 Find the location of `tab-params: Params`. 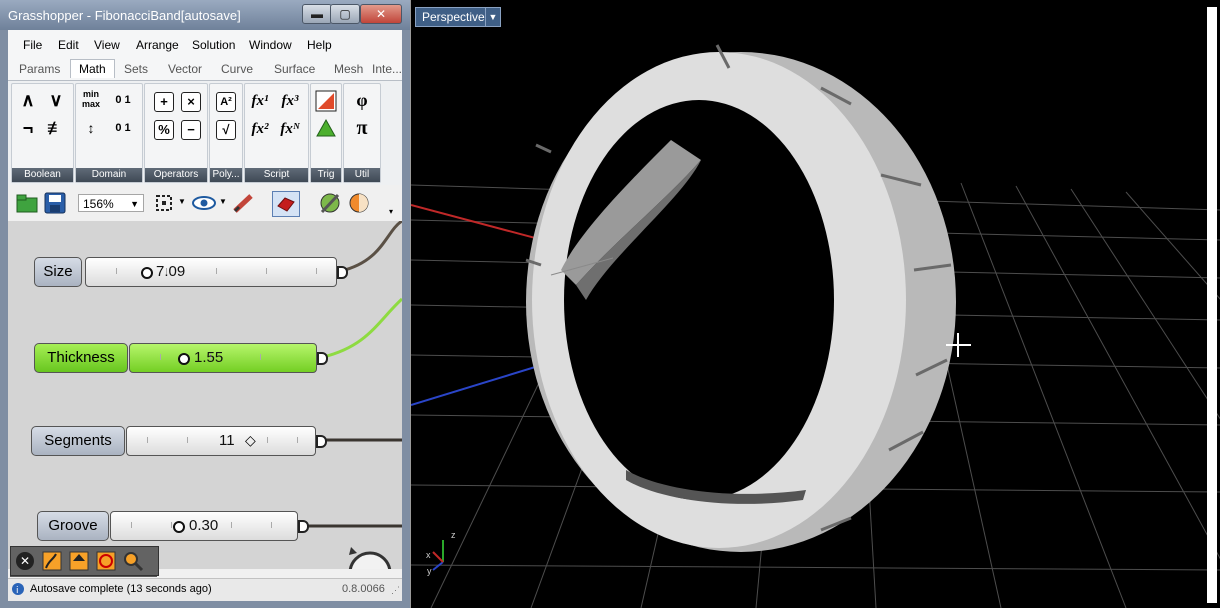

tab-params: Params is located at coordinates (39, 69).